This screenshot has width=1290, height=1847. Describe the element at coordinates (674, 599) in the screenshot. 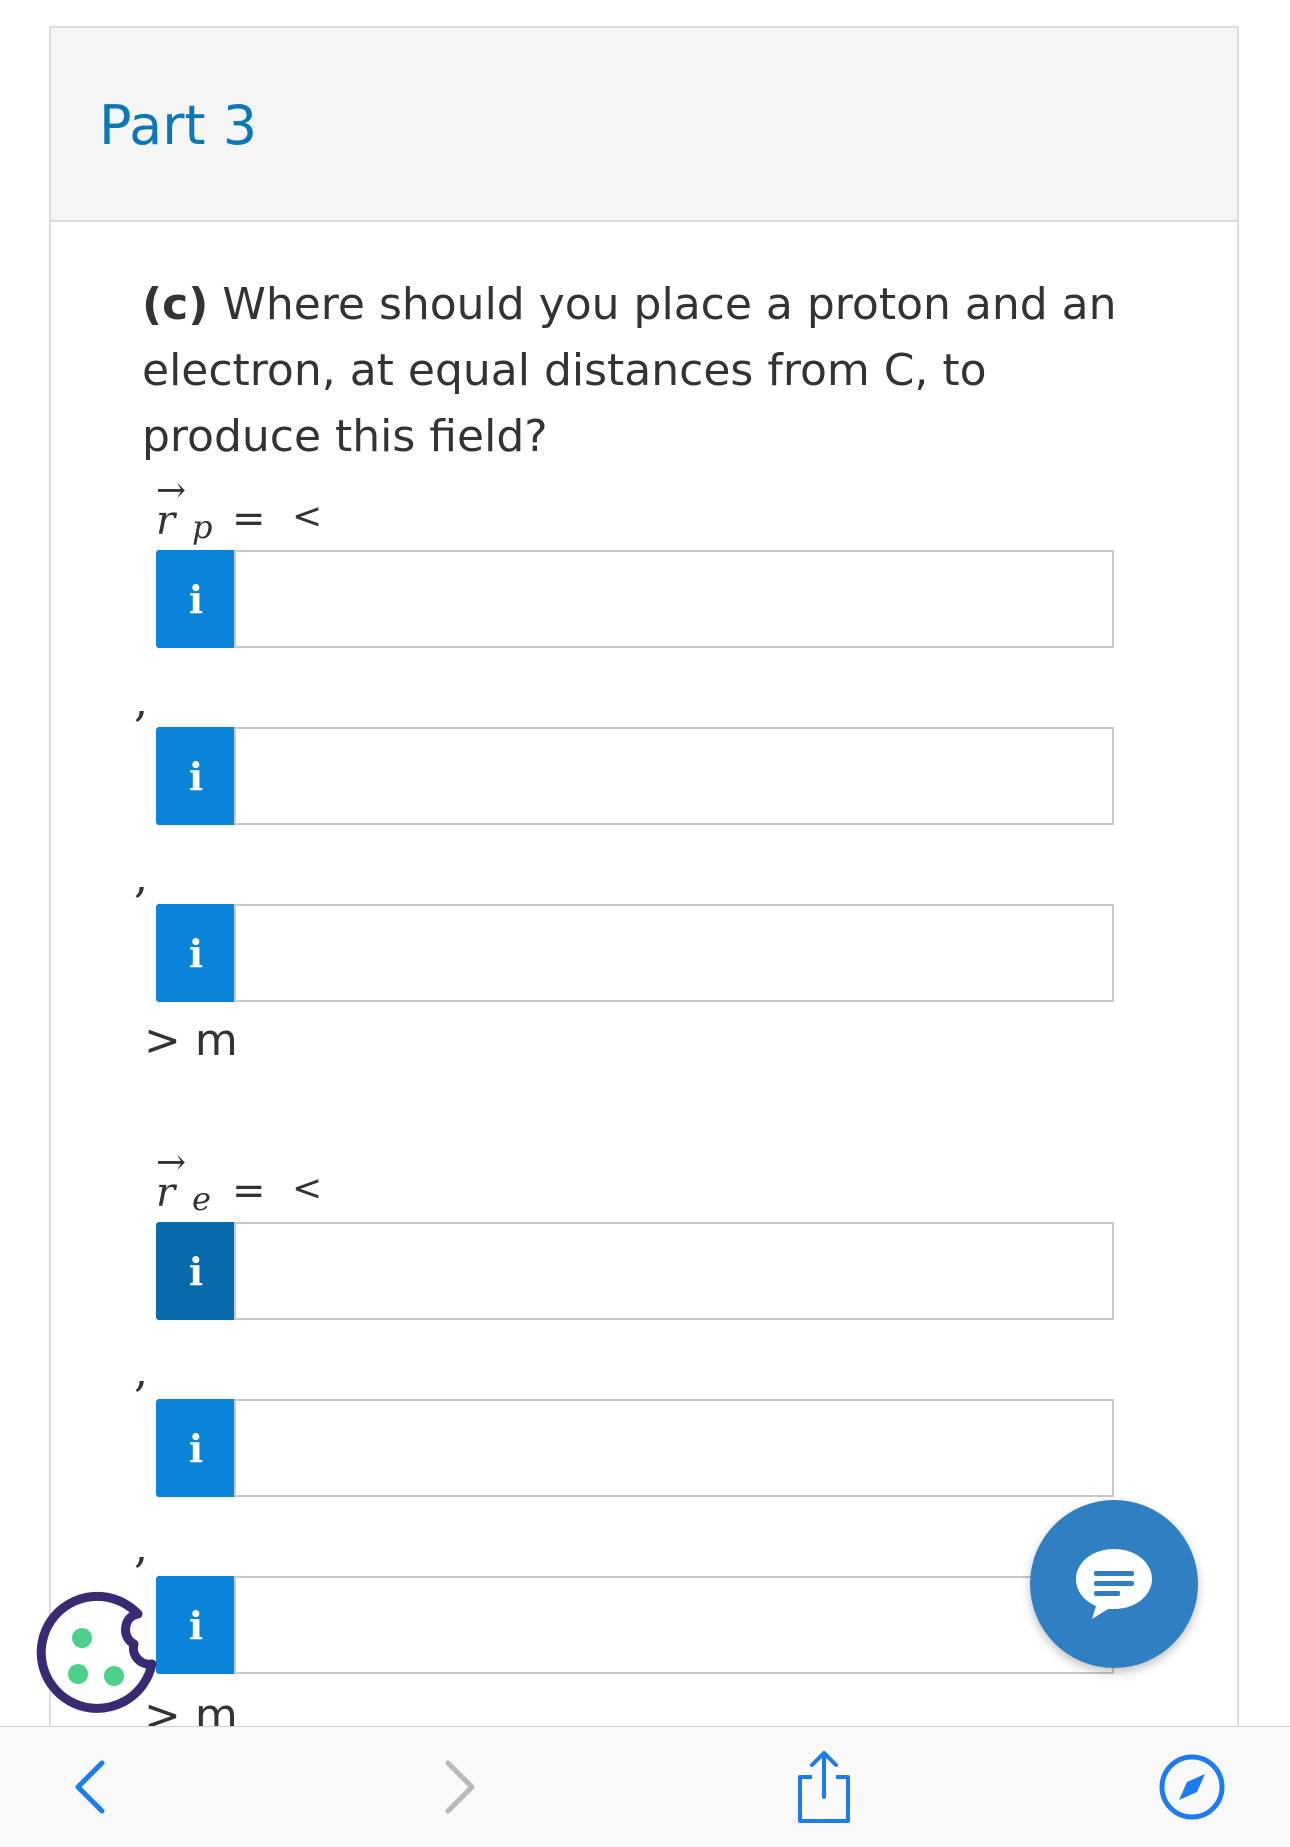

I see `proton-x-input` at that location.